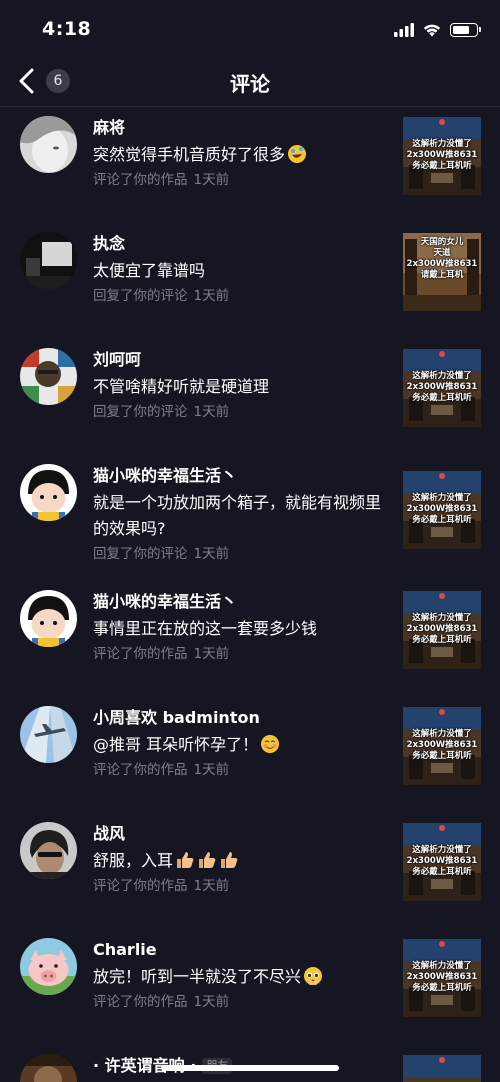 This screenshot has width=500, height=1082. Describe the element at coordinates (250, 28) in the screenshot. I see `status-bar: 4:18` at that location.